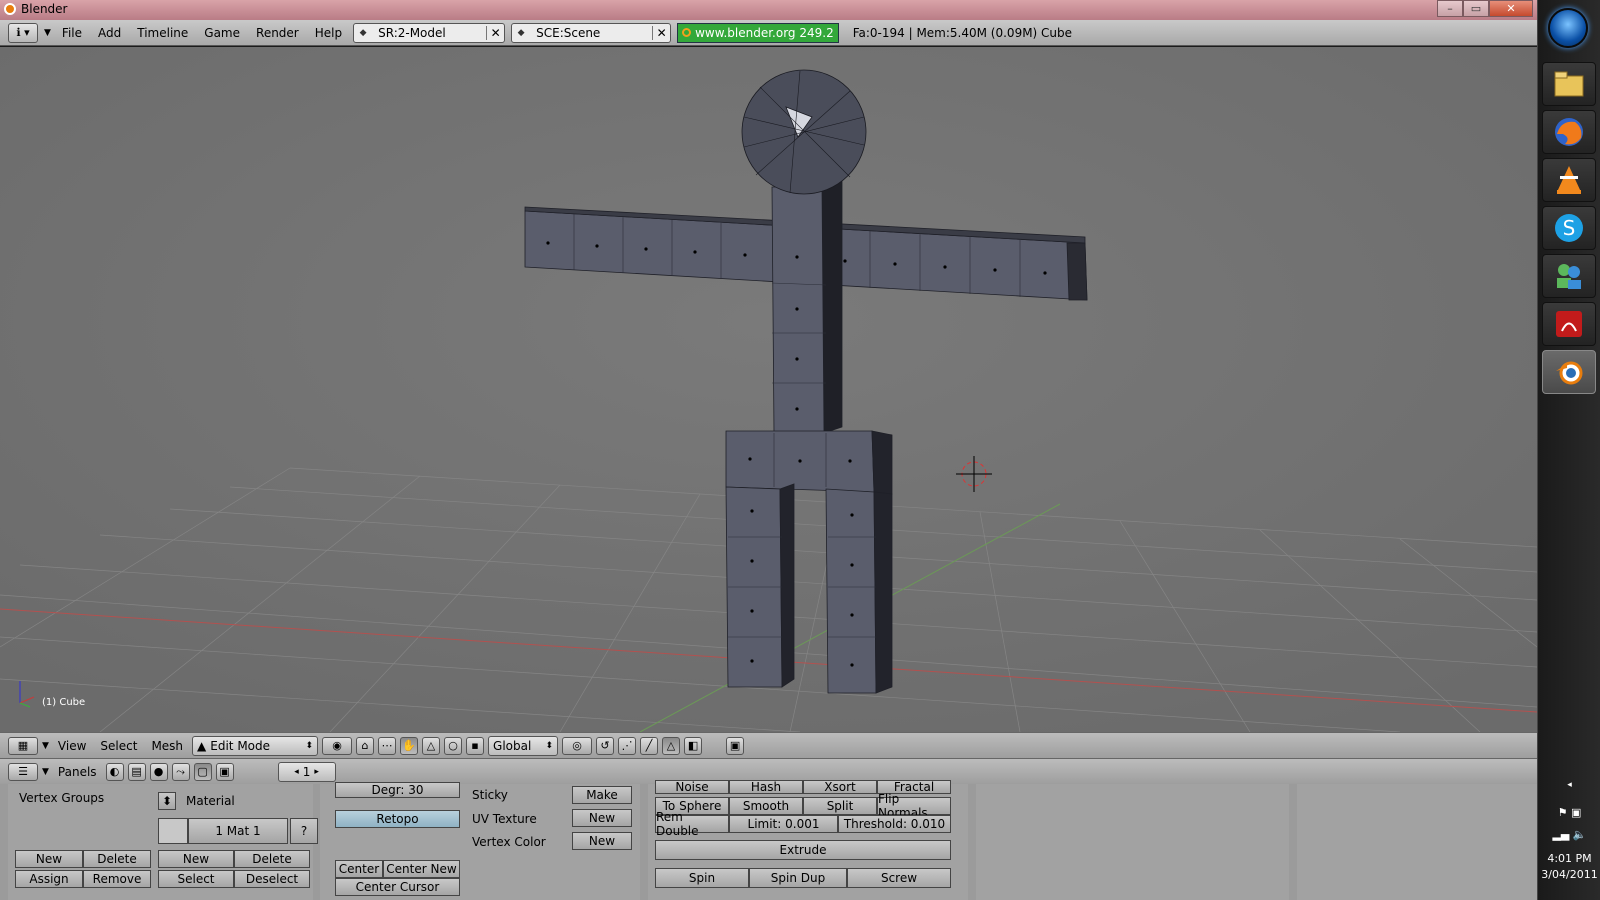 The height and width of the screenshot is (900, 1600). I want to click on material-color-swatch, so click(173, 831).